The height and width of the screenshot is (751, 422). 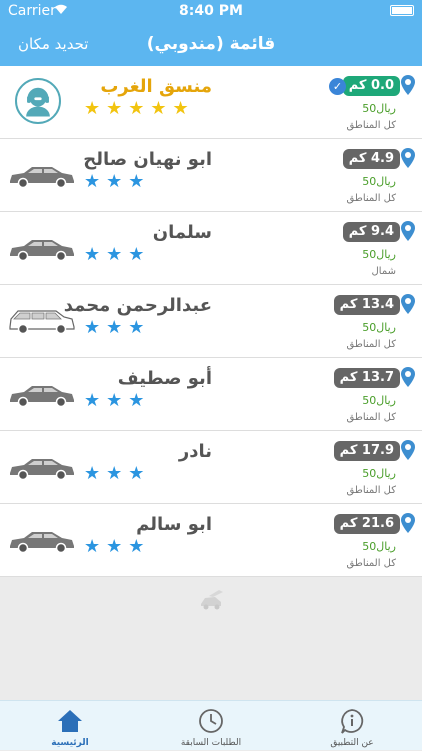 I want to click on support-agent-avatar-icon, so click(x=38, y=101).